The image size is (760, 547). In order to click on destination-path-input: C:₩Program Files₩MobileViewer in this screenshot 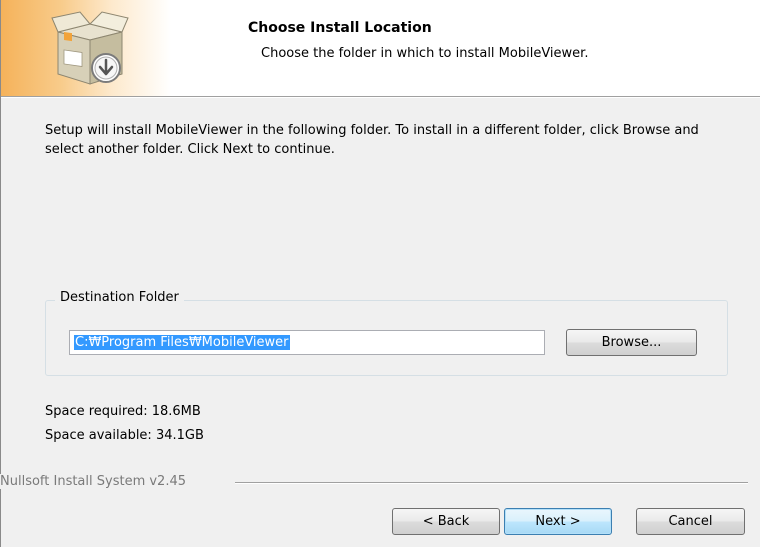, I will do `click(307, 342)`.